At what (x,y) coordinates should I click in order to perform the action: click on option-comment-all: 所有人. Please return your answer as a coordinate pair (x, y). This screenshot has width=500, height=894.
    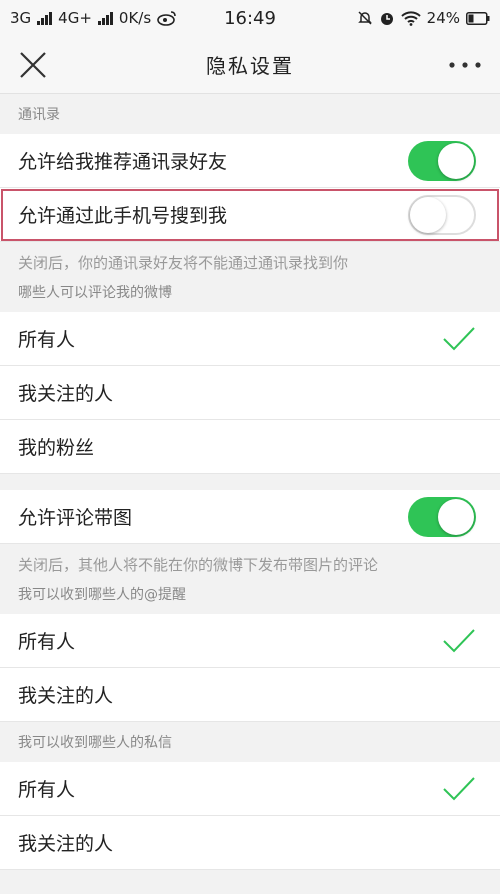
    Looking at the image, I should click on (250, 339).